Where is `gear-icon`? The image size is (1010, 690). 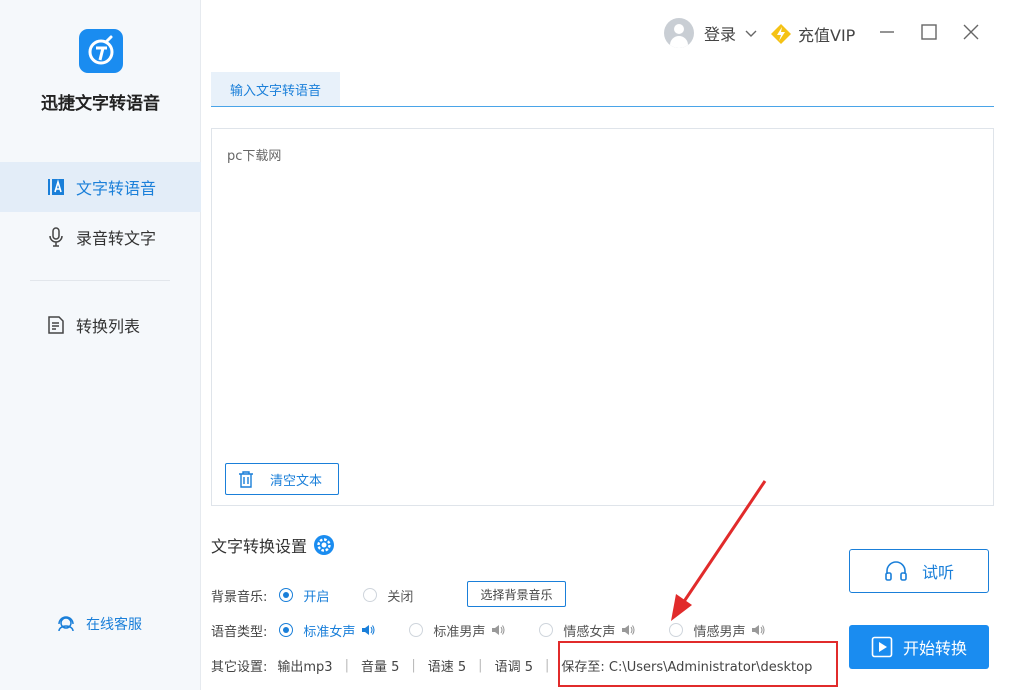
gear-icon is located at coordinates (324, 545).